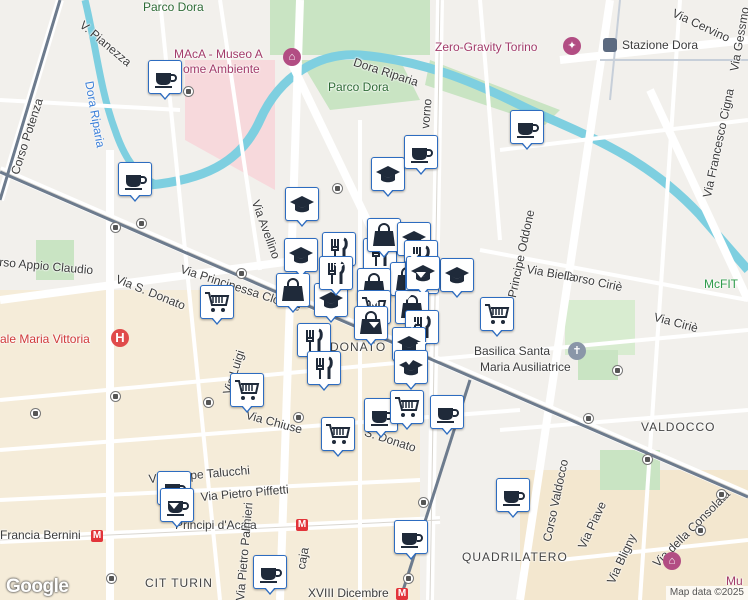 This screenshot has width=748, height=600. Describe the element at coordinates (336, 276) in the screenshot. I see `restaurant-marker` at that location.